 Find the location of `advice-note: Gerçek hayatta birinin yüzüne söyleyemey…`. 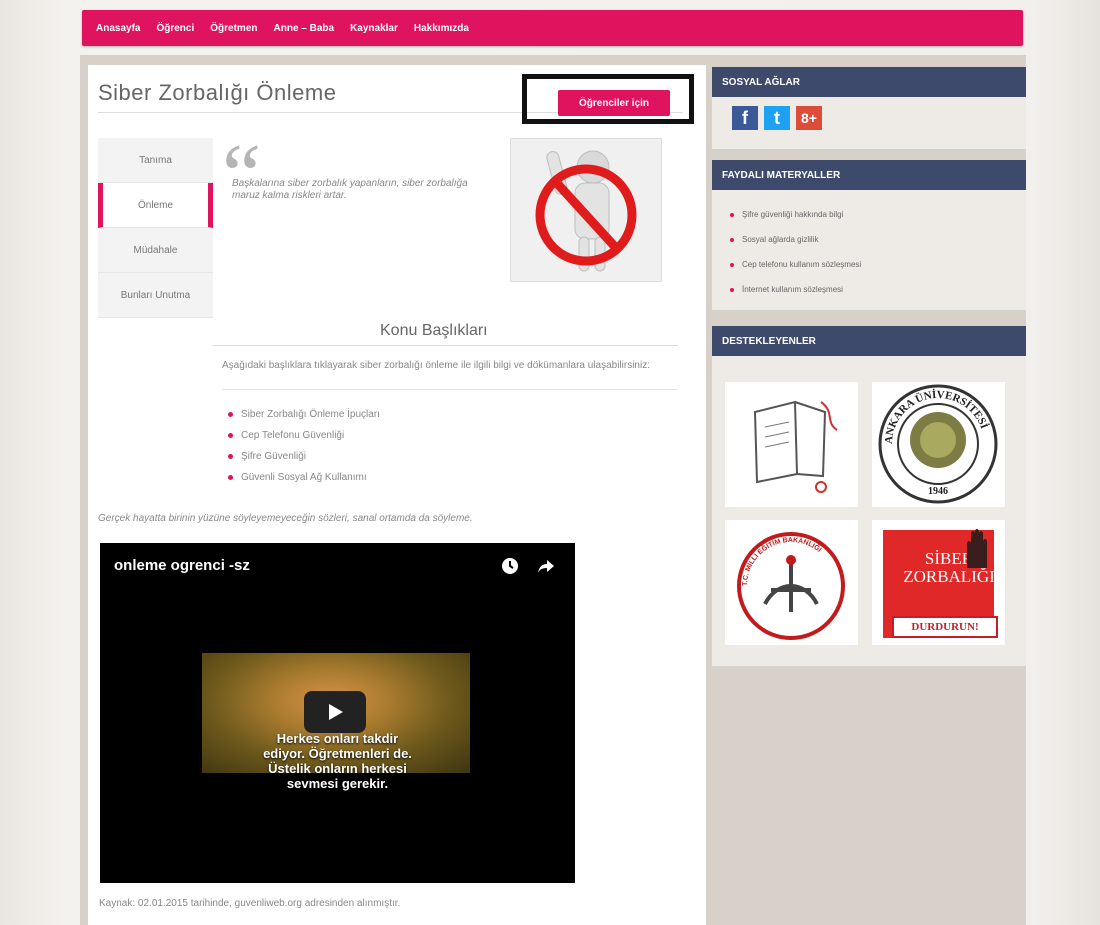

advice-note: Gerçek hayatta birinin yüzüne söyleyemey… is located at coordinates (285, 518).